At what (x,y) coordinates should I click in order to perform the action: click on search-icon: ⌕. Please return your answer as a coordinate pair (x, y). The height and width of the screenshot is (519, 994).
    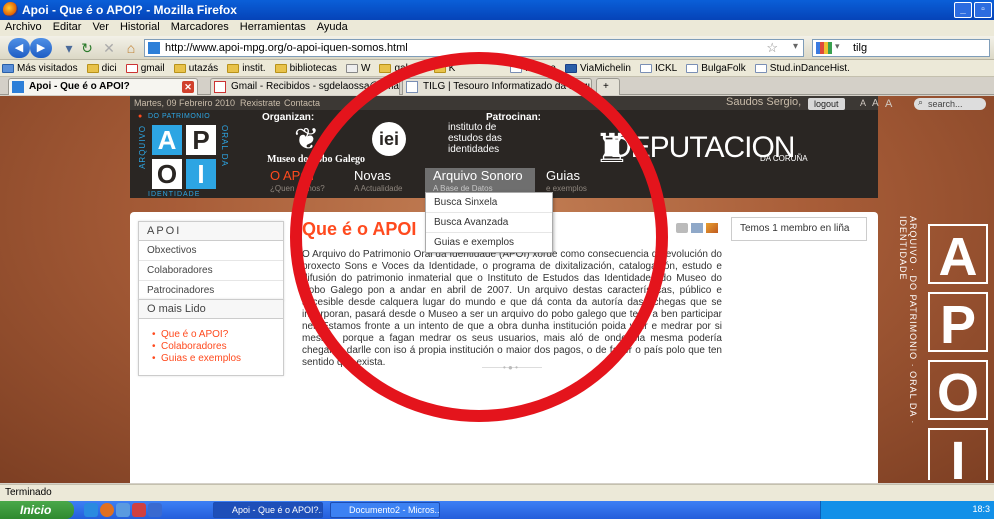
    Looking at the image, I should click on (921, 102).